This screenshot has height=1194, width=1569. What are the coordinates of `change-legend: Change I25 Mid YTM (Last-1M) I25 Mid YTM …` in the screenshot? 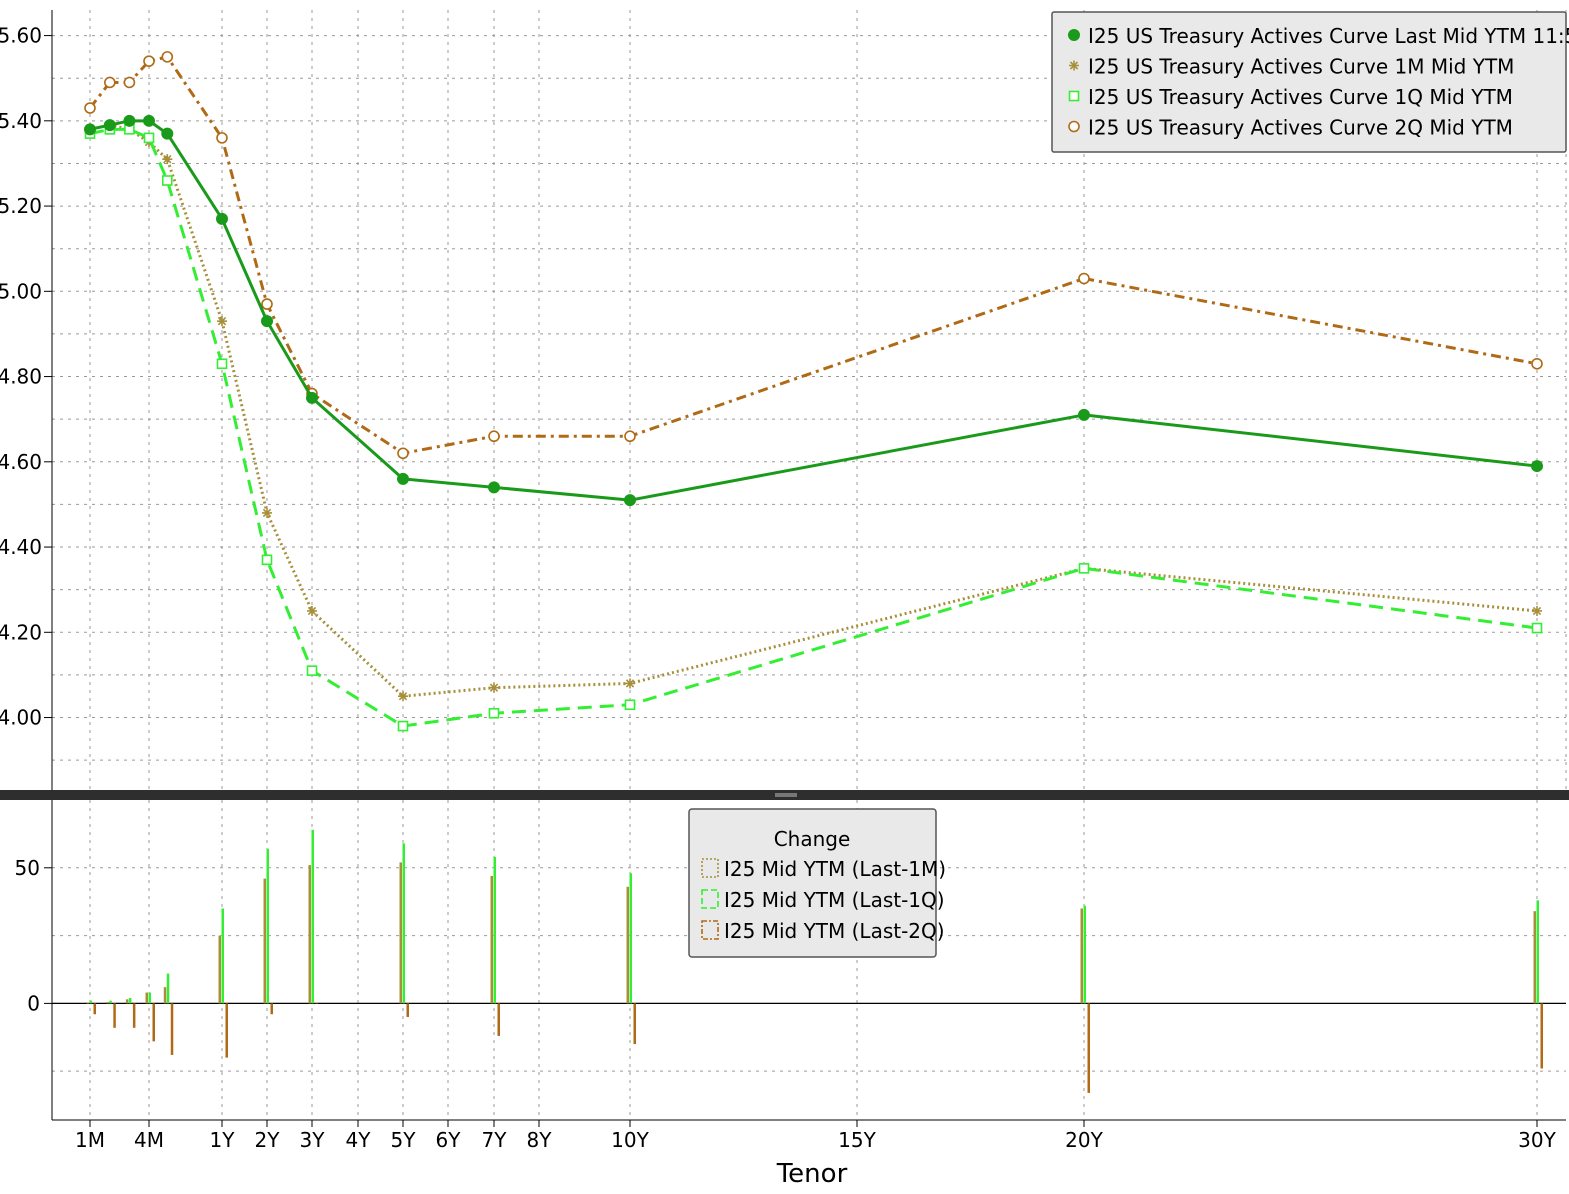 It's located at (817, 883).